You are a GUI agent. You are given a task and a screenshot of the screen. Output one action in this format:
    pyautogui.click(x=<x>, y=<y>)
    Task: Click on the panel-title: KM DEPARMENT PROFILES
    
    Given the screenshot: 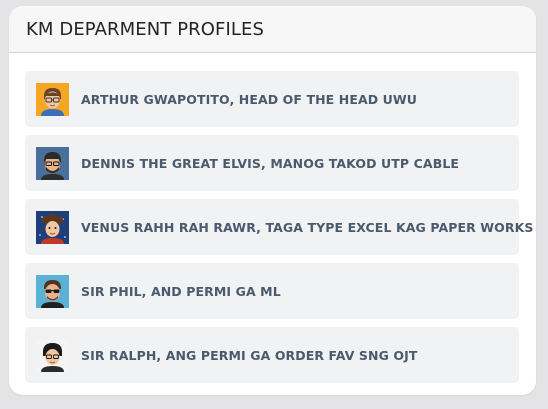 What is the action you would take?
    pyautogui.click(x=145, y=29)
    